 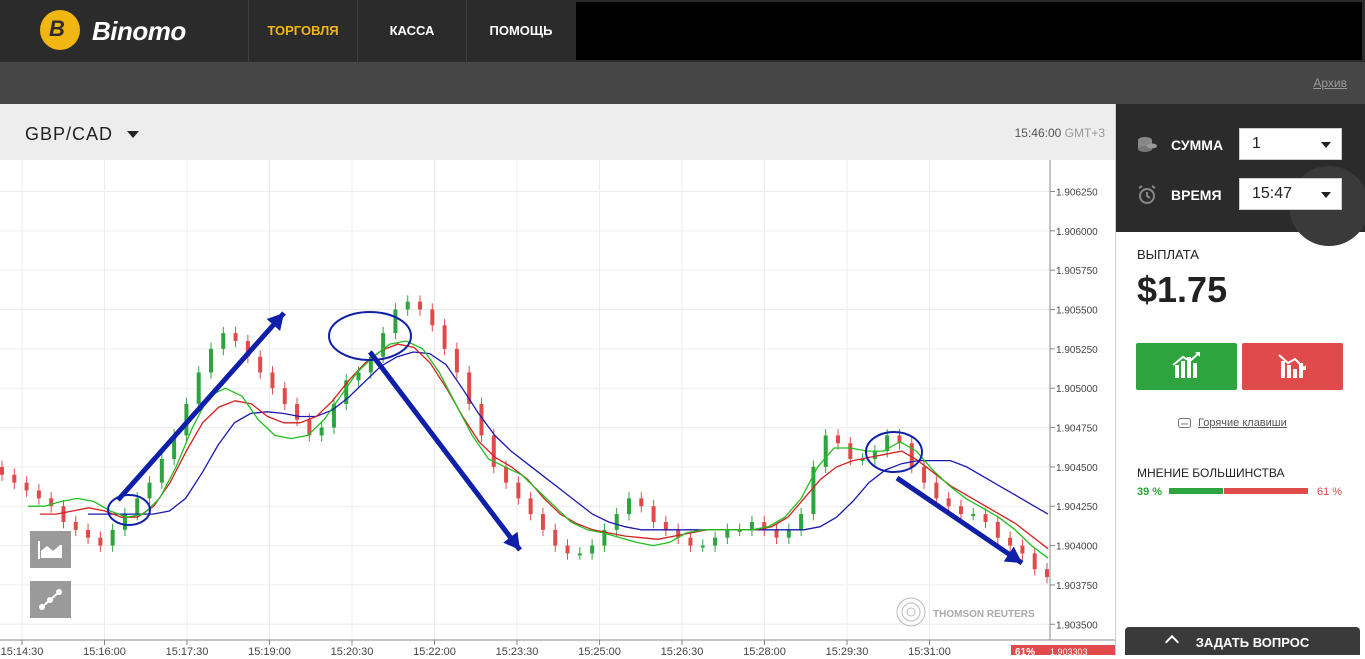 What do you see at coordinates (1196, 195) in the screenshot?
I see `time-label: ВРЕМЯ` at bounding box center [1196, 195].